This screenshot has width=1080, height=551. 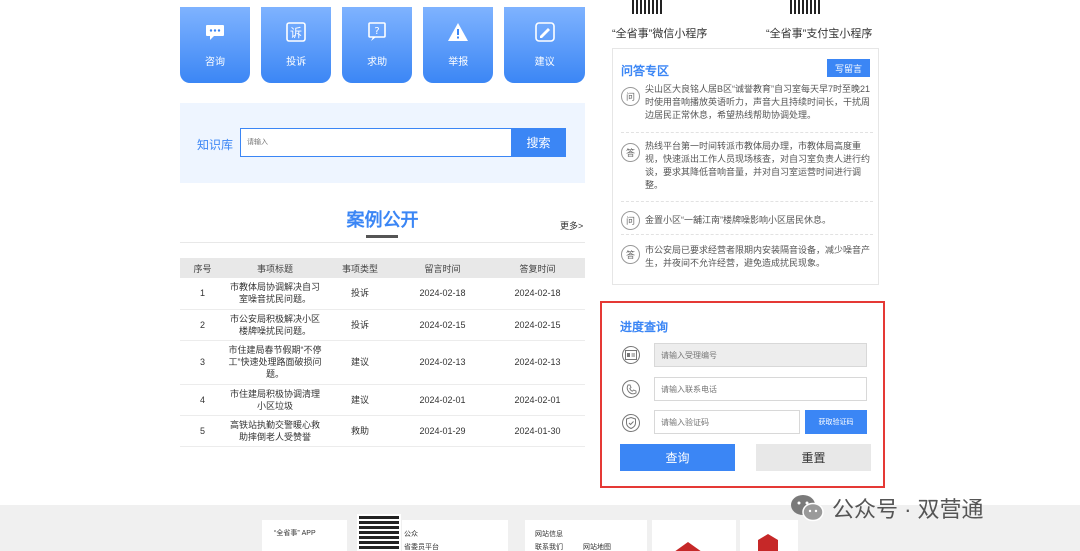 What do you see at coordinates (807, 508) in the screenshot?
I see `wechat-icon` at bounding box center [807, 508].